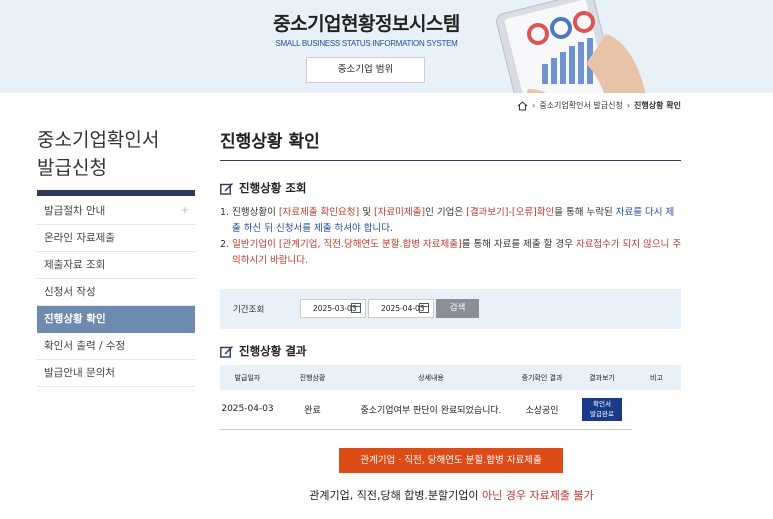 The image size is (773, 519). I want to click on col-note: 비고, so click(656, 377).